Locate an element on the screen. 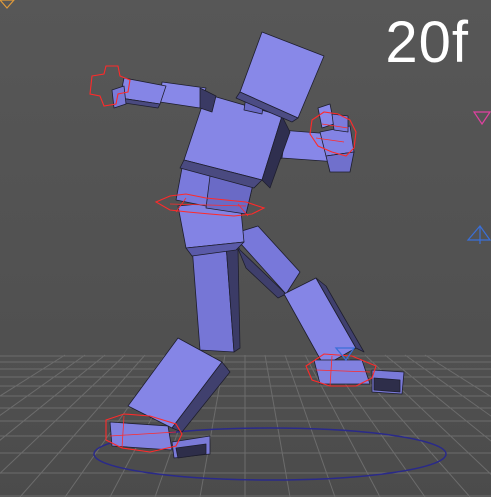 This screenshot has height=497, width=491. frame-counter: 20f is located at coordinates (427, 42).